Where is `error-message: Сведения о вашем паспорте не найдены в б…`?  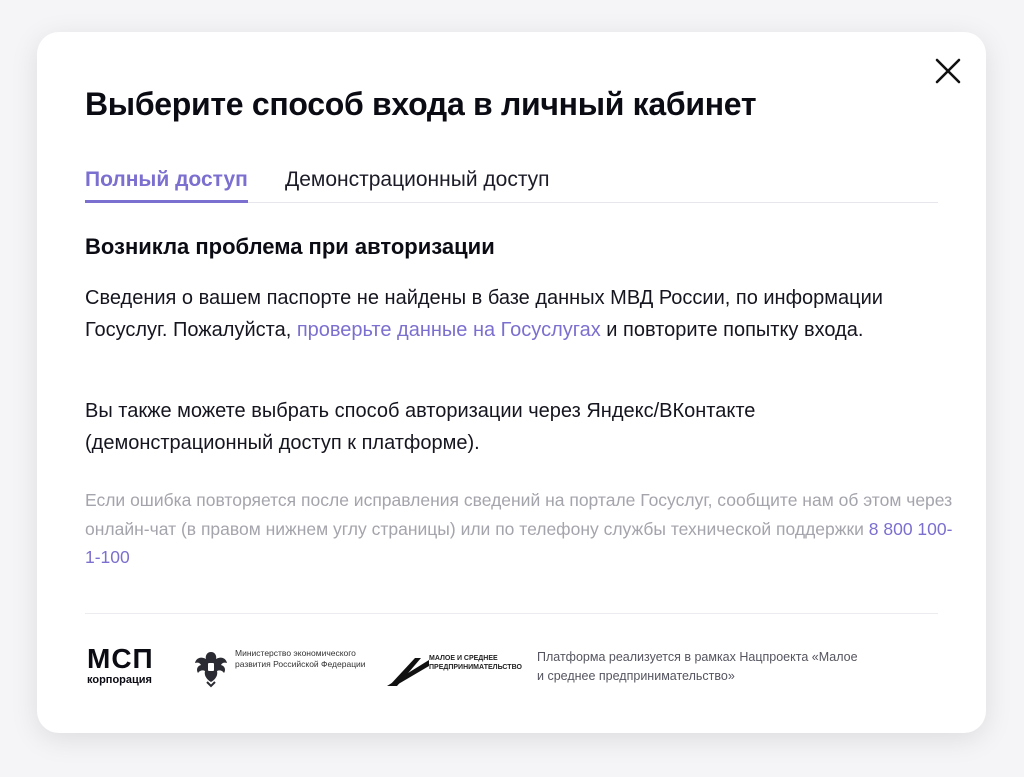 error-message: Сведения о вашем паспорте не найдены в б… is located at coordinates (485, 314).